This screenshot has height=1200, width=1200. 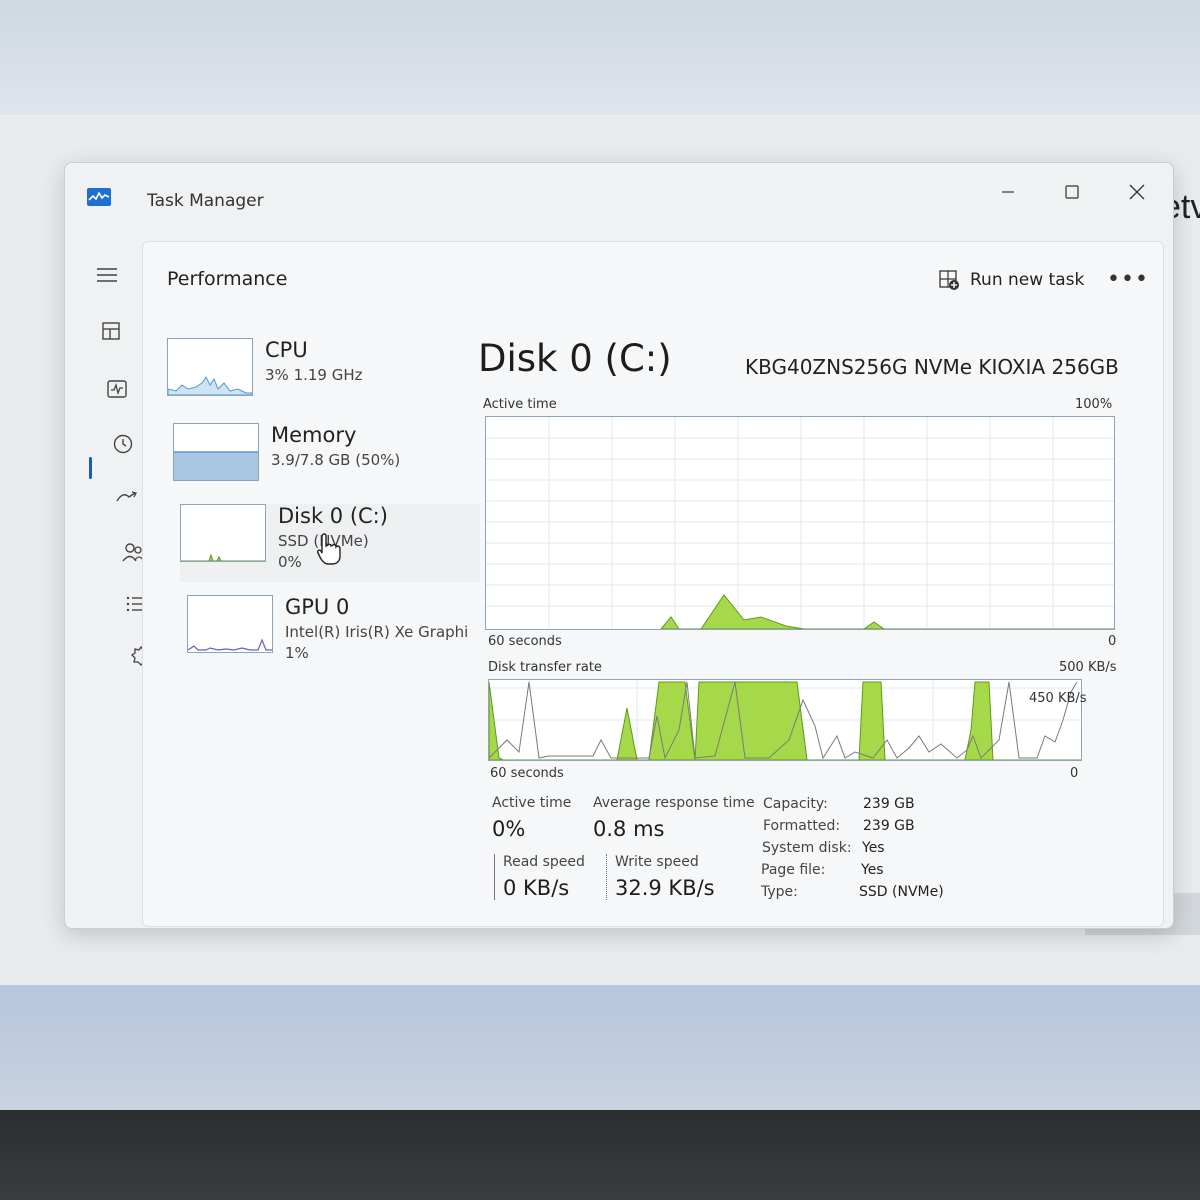 What do you see at coordinates (889, 804) in the screenshot?
I see `capacity-value: 239 GB` at bounding box center [889, 804].